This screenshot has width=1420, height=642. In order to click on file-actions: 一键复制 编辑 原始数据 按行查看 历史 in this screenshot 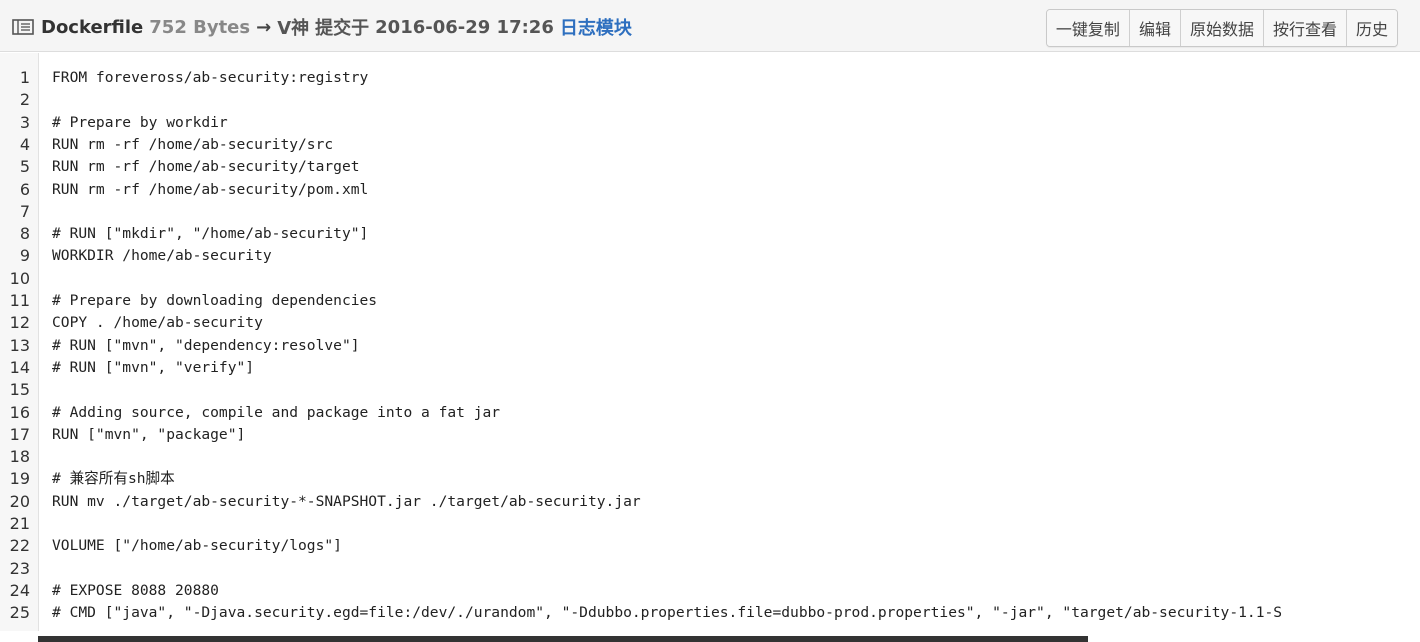, I will do `click(1221, 28)`.